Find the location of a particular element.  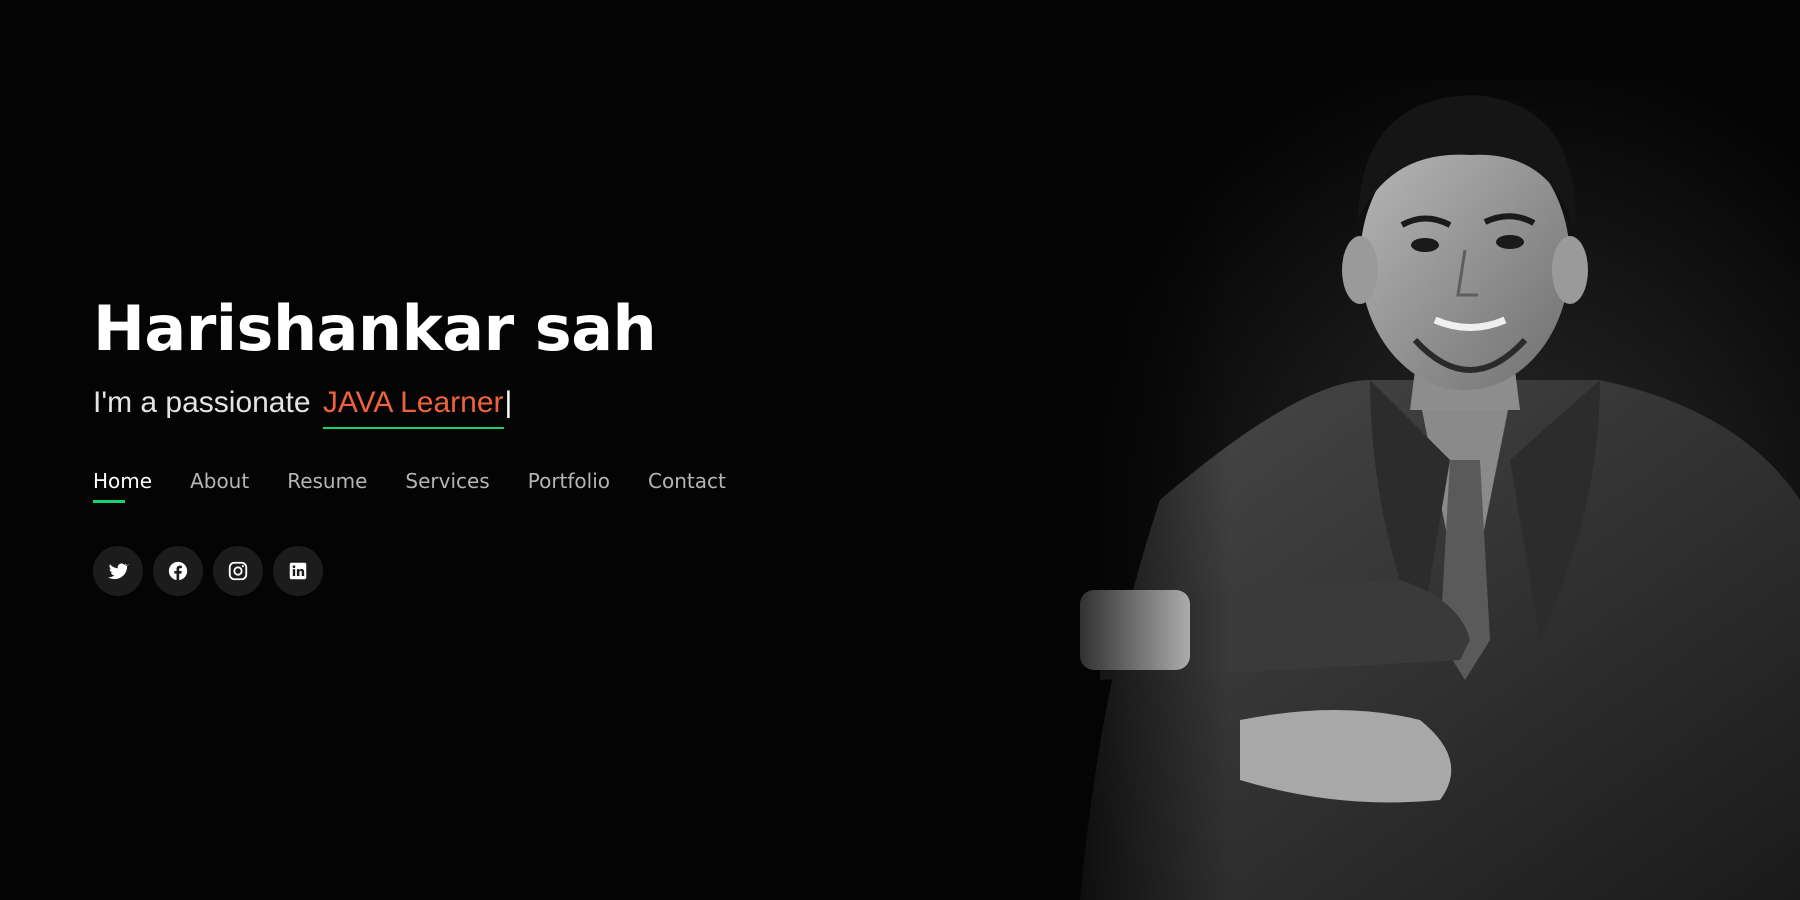

linkedin-icon is located at coordinates (298, 571).